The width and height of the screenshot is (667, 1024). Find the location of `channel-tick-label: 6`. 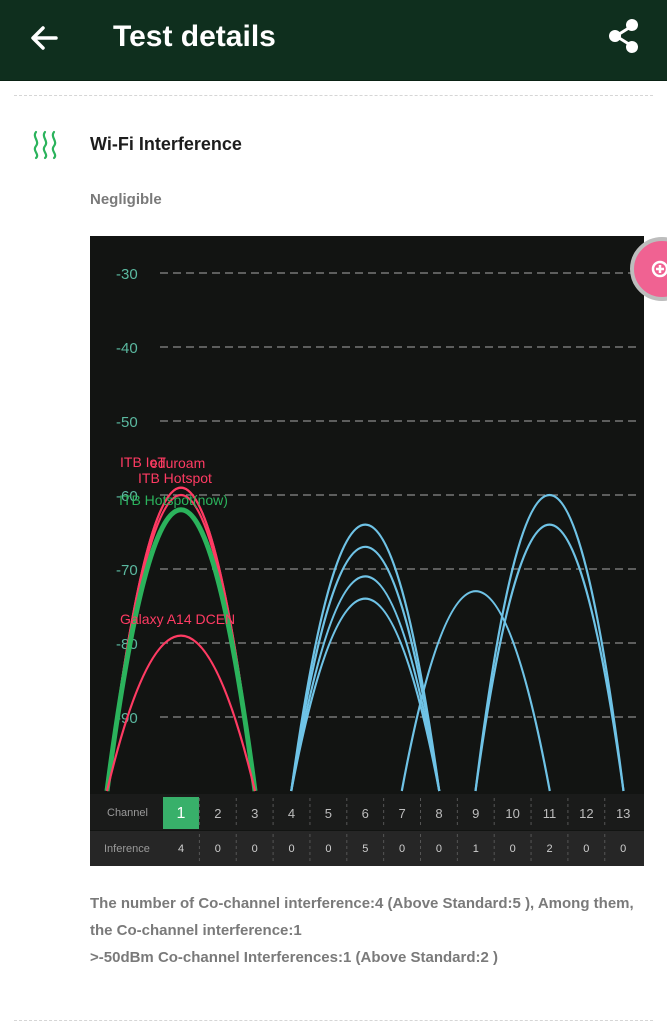

channel-tick-label: 6 is located at coordinates (365, 813).